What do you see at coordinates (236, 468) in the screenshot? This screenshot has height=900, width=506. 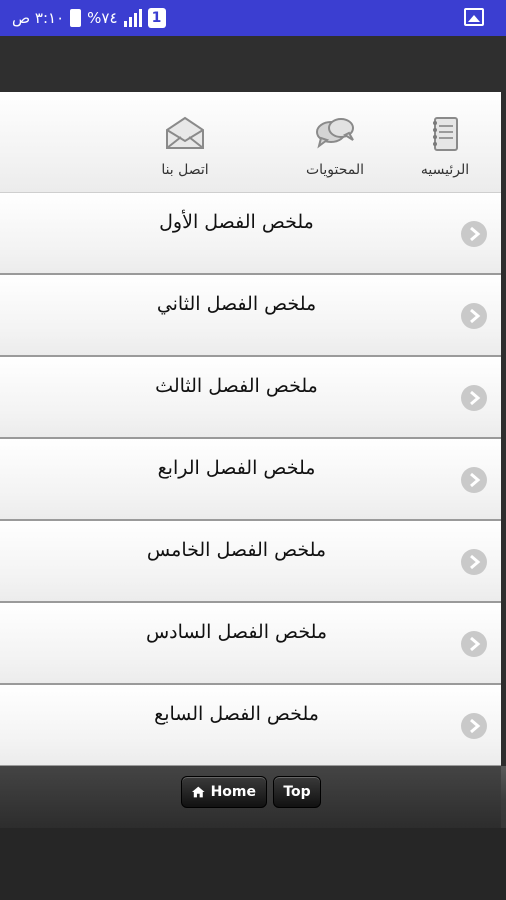 I see `list-item-label: ملخص الفصل الرابع` at bounding box center [236, 468].